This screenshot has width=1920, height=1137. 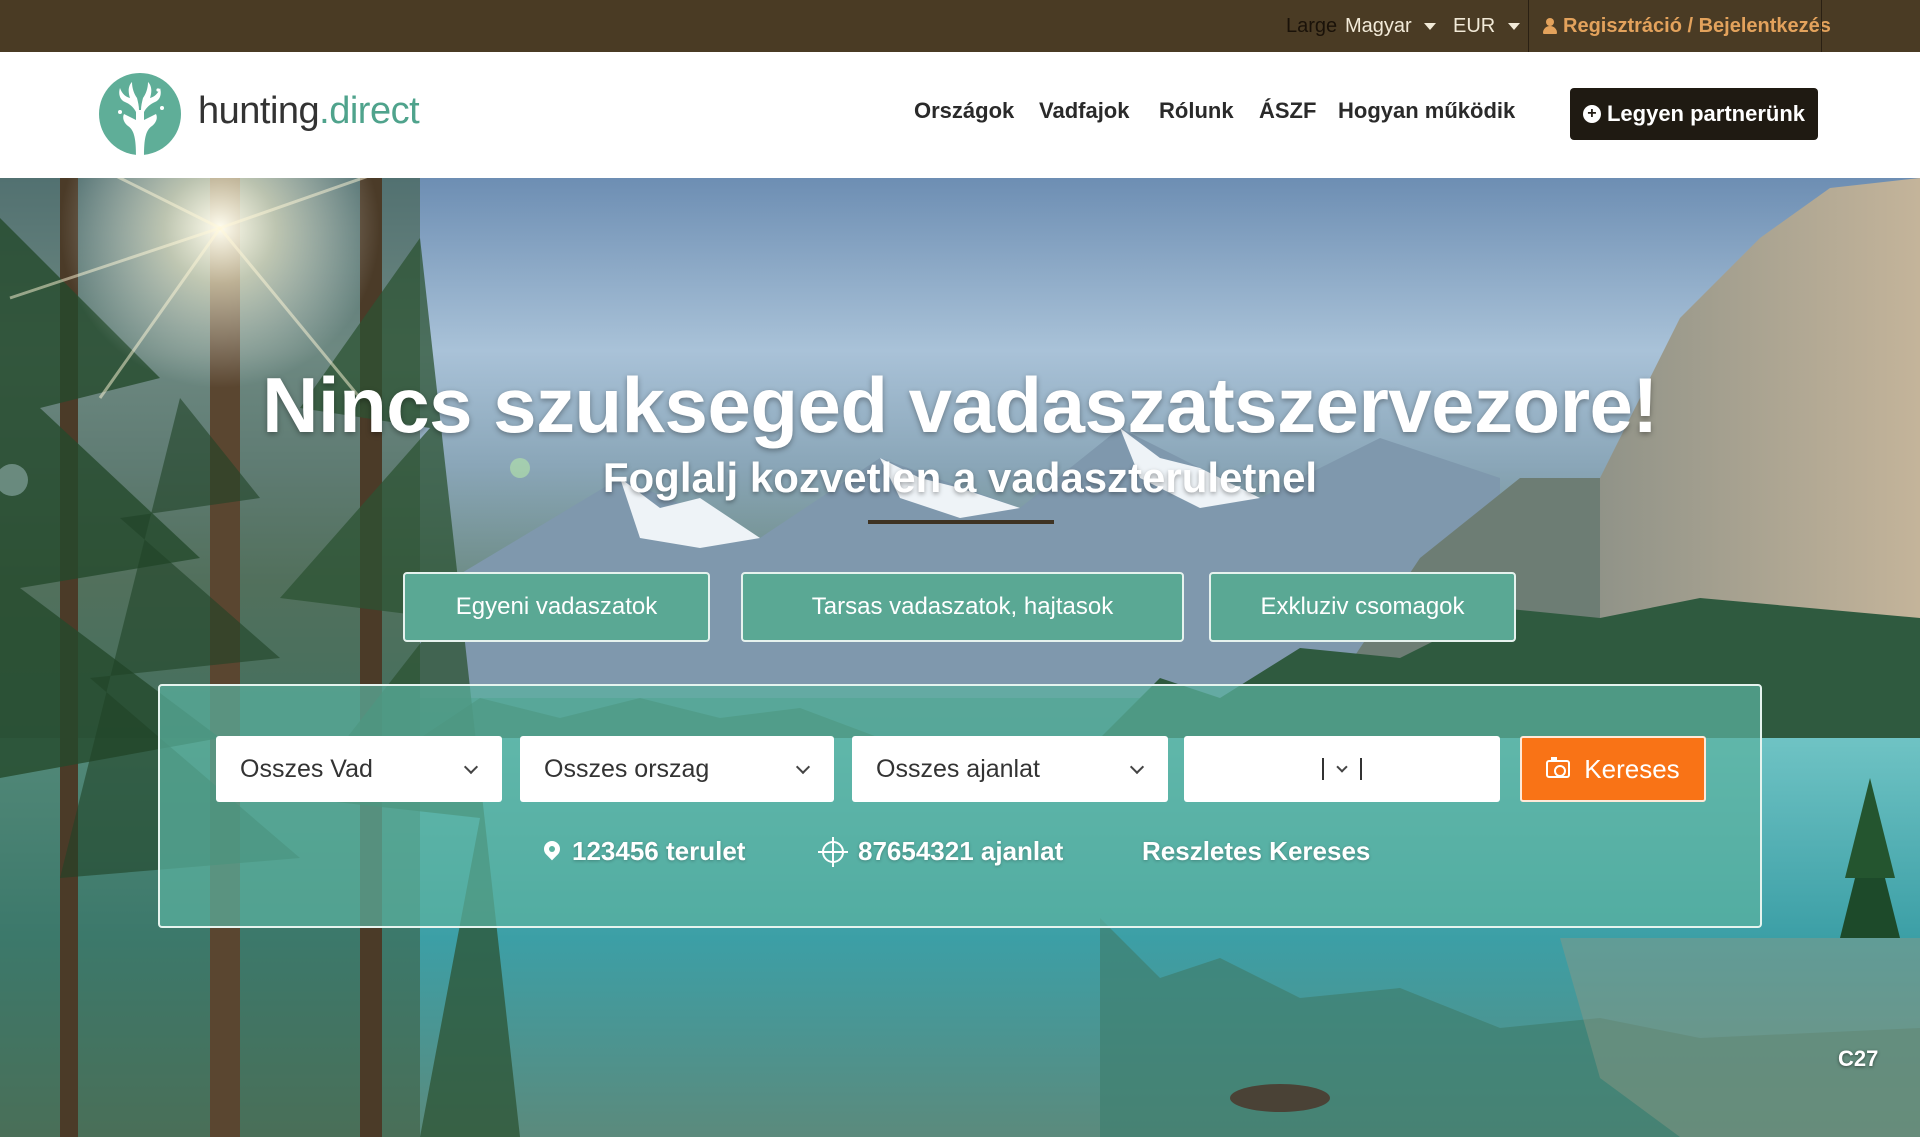 I want to click on date-start-separator, so click(x=1323, y=769).